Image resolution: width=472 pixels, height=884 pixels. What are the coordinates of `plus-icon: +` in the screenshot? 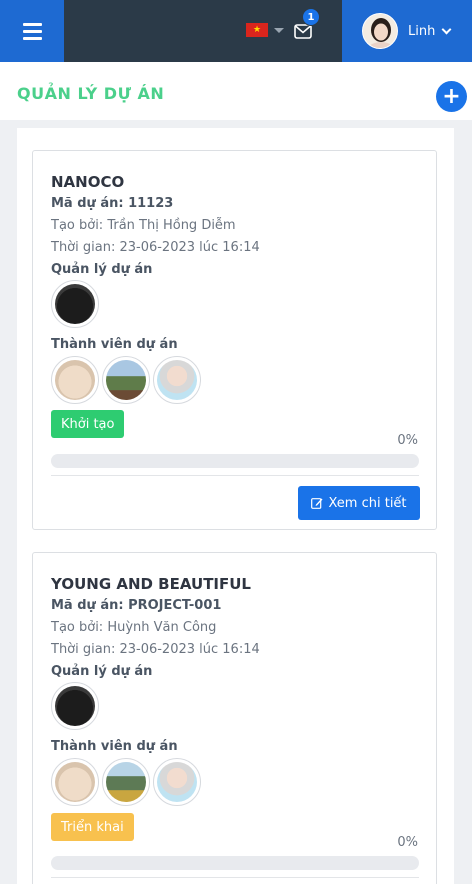 It's located at (451, 96).